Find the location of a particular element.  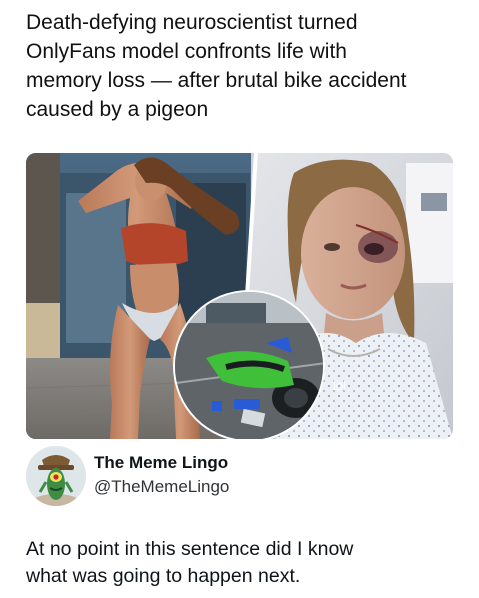

tweet-line: what was going to happen next. is located at coordinates (163, 576).